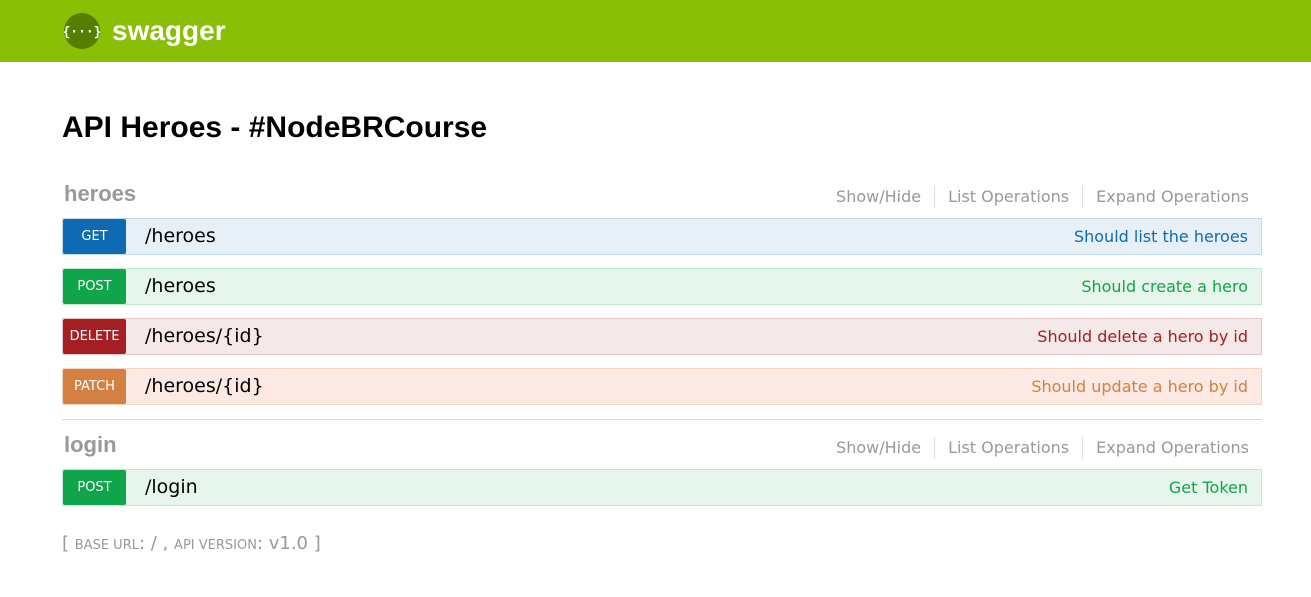 The image size is (1311, 597). What do you see at coordinates (171, 487) in the screenshot?
I see `operation-path: /login` at bounding box center [171, 487].